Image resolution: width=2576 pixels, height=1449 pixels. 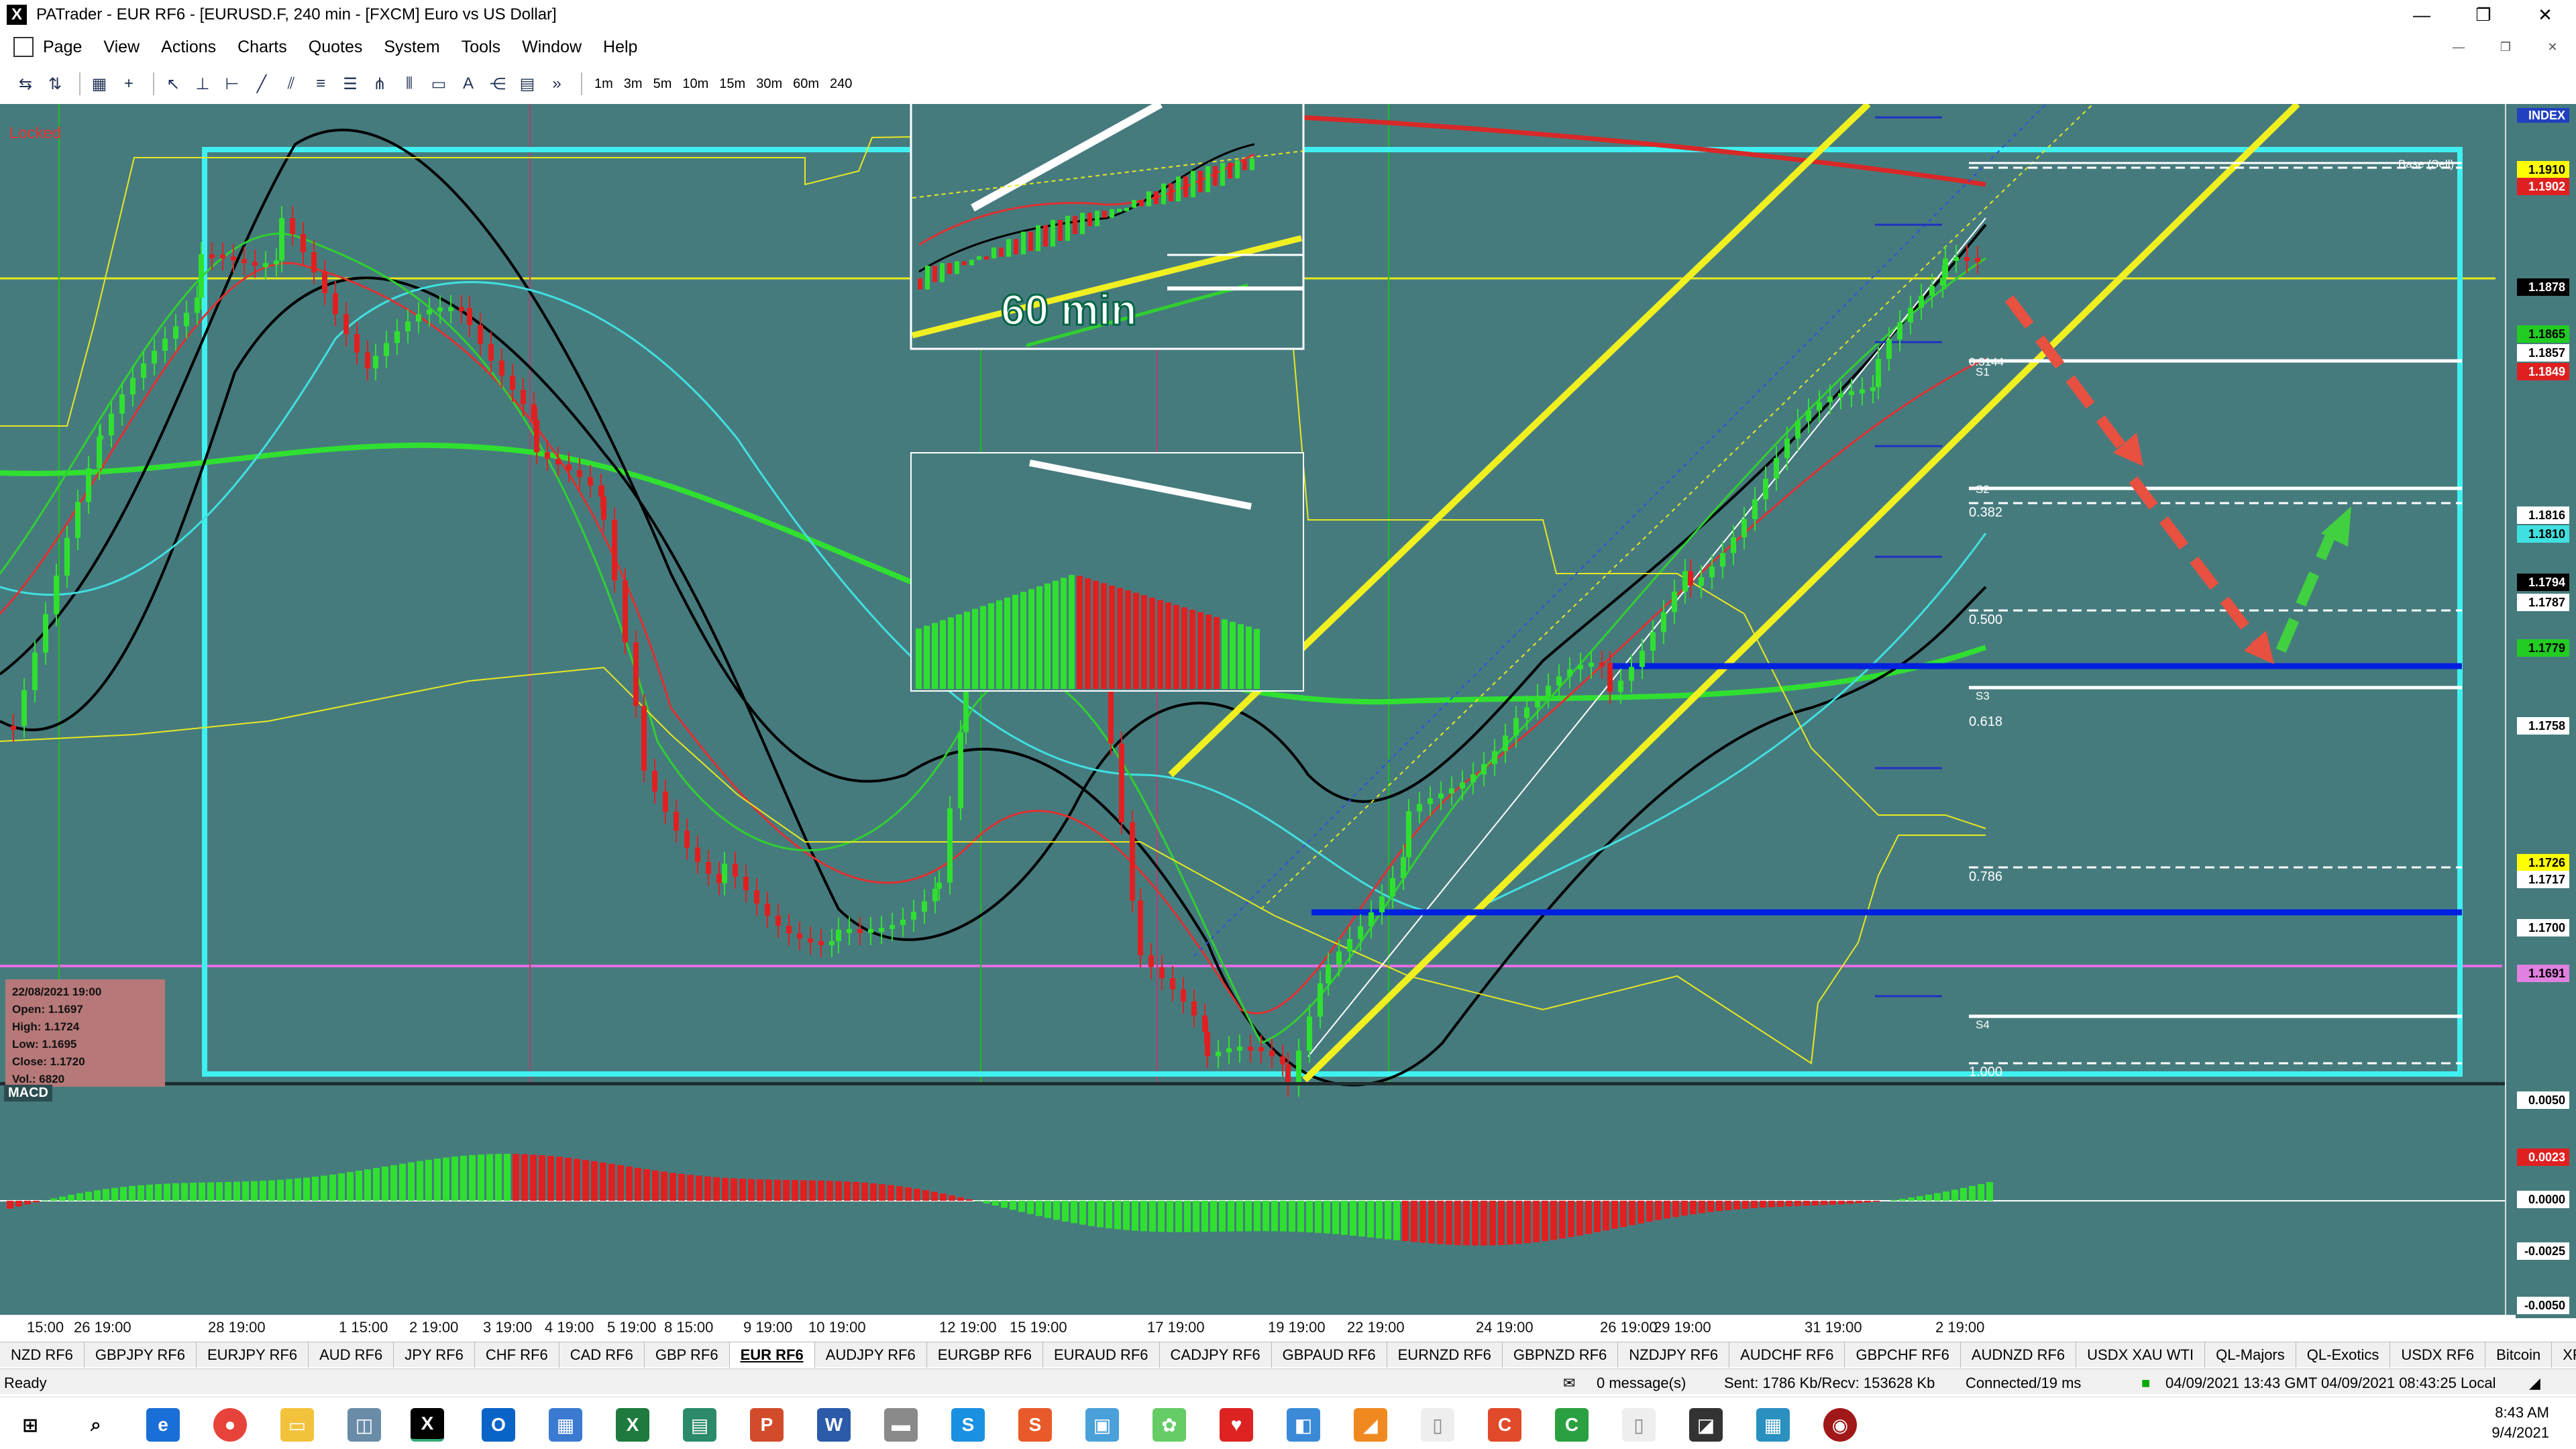 What do you see at coordinates (1569, 1383) in the screenshot?
I see `mail-icon: ✉` at bounding box center [1569, 1383].